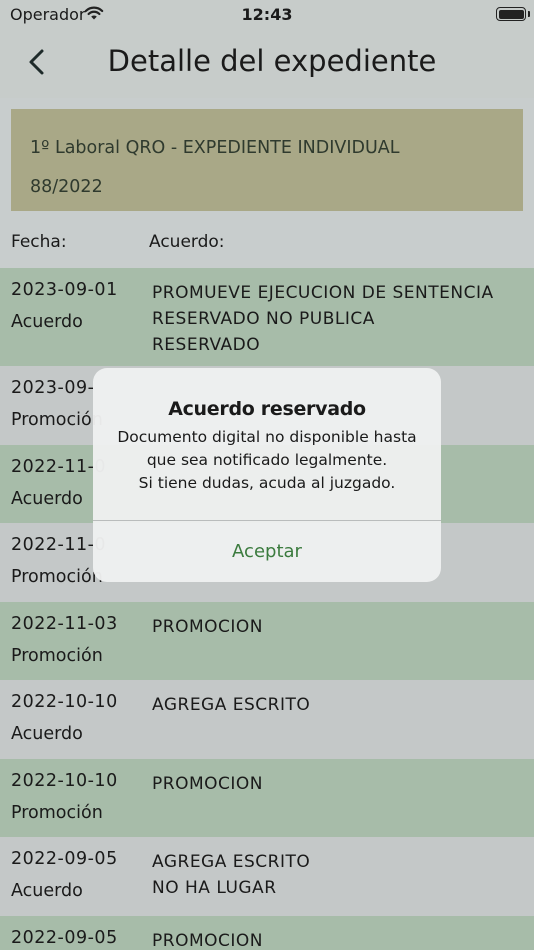 Image resolution: width=534 pixels, height=950 pixels. I want to click on item-date: 2023-09-01, so click(64, 290).